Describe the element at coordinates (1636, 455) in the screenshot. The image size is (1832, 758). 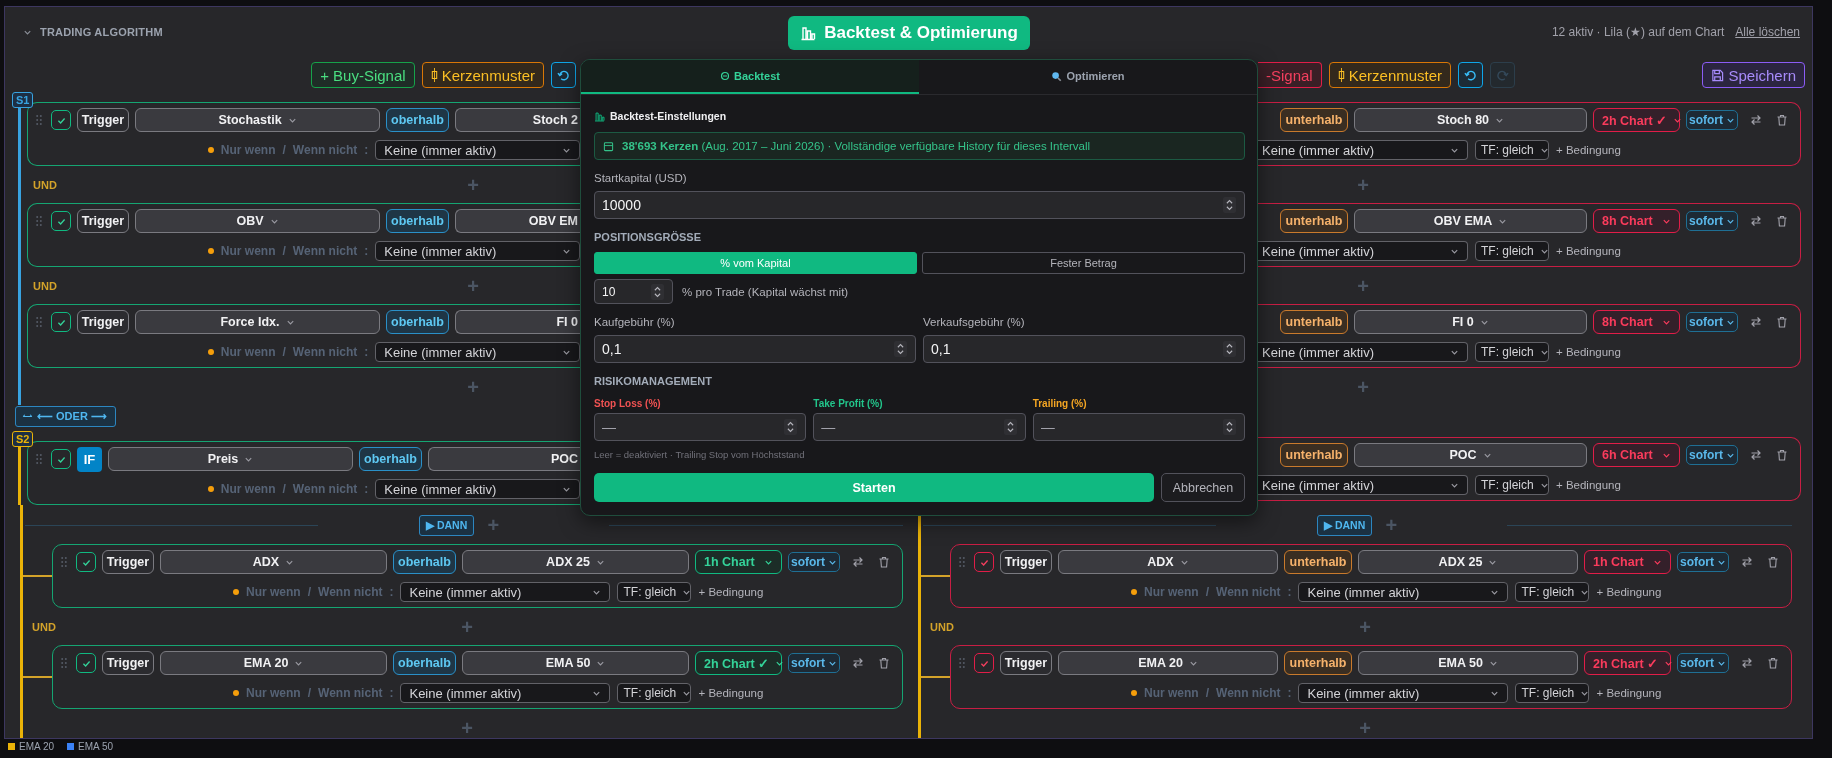
I see `timeframe-dropdown: 6h Chart` at that location.